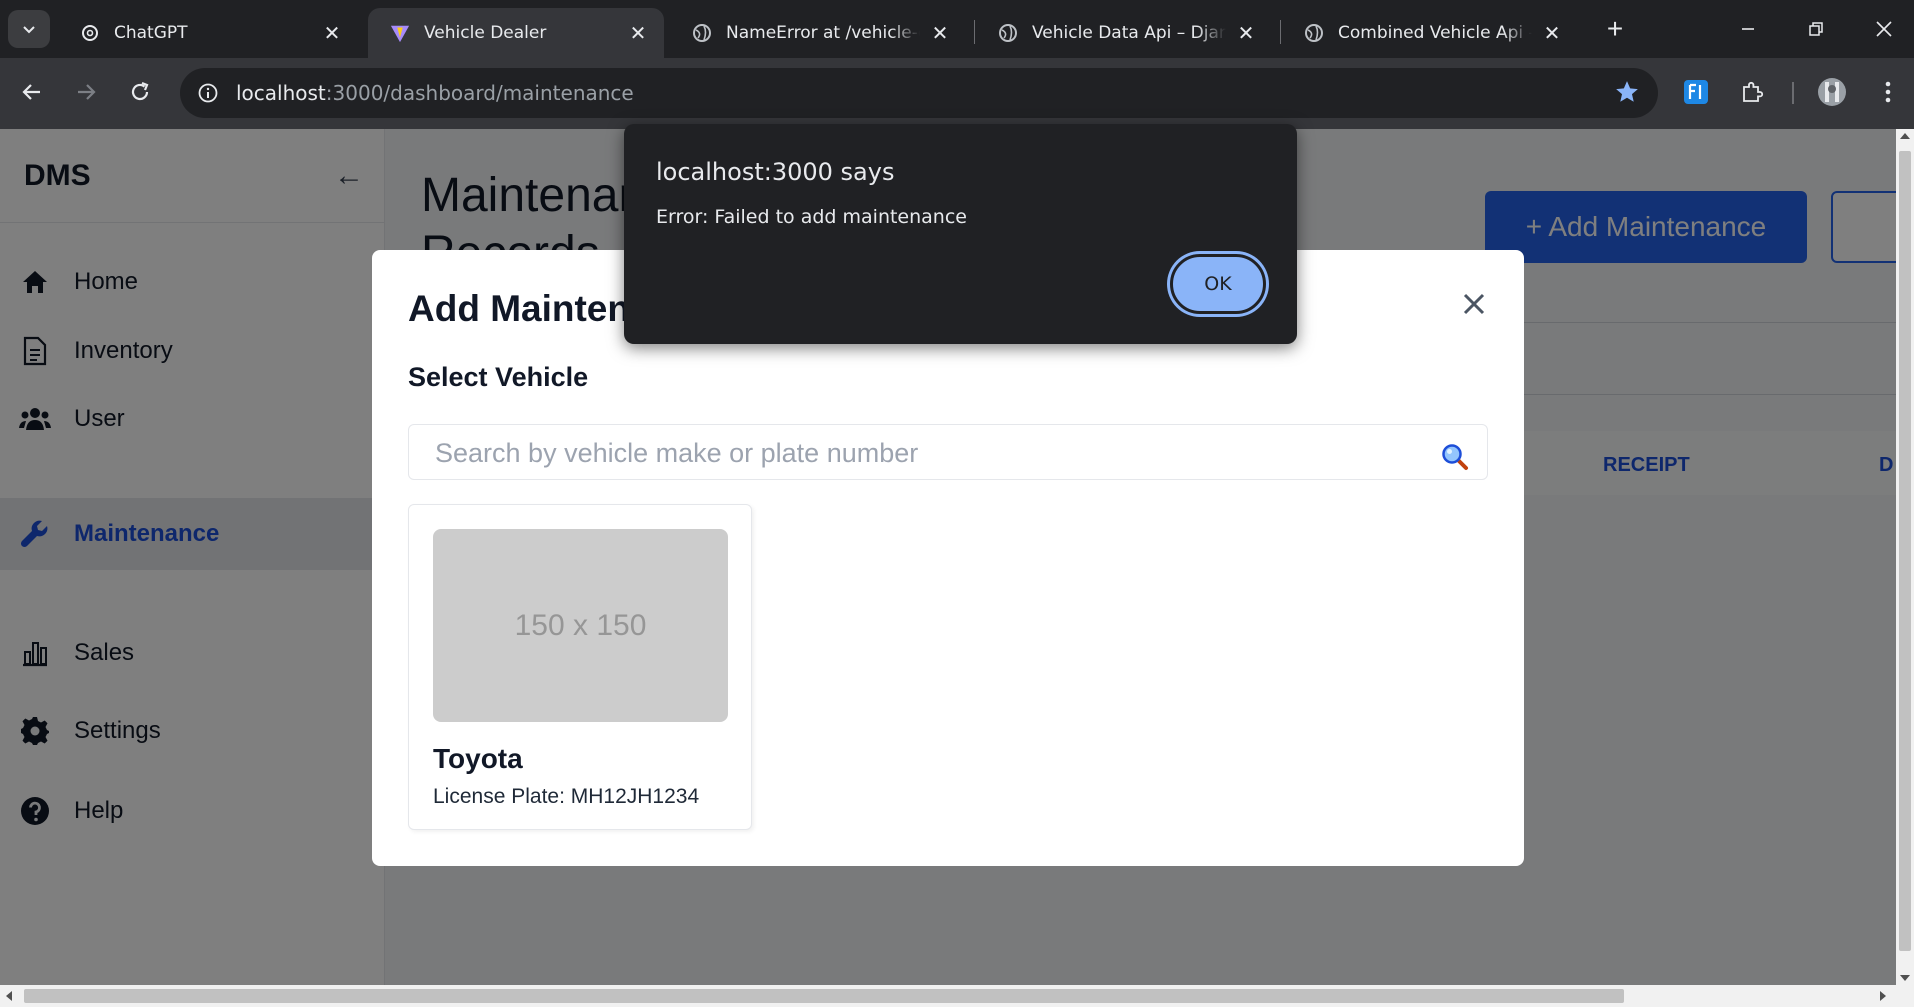 The width and height of the screenshot is (1914, 1007). Describe the element at coordinates (1905, 136) in the screenshot. I see `scroll-up-arrow-icon` at that location.